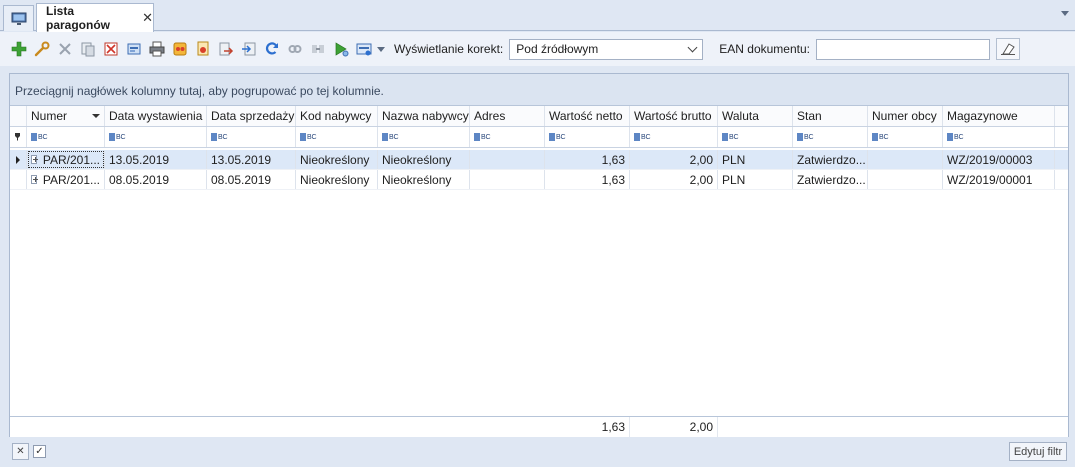 This screenshot has width=1075, height=467. I want to click on cancel-document-button, so click(110, 49).